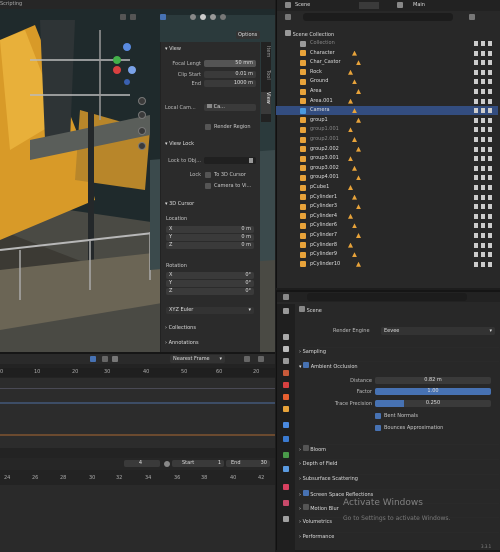 This screenshot has width=500, height=552. What do you see at coordinates (387, 245) in the screenshot?
I see `outliner-row: pCylinder8` at bounding box center [387, 245].